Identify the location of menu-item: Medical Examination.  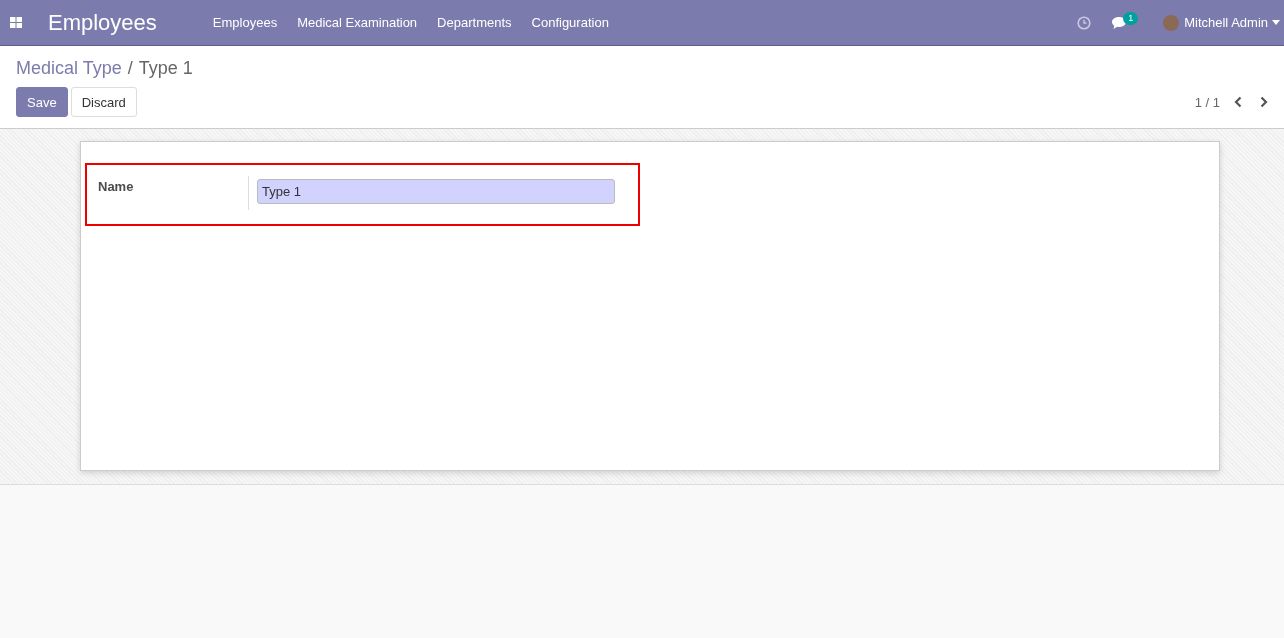
(357, 22).